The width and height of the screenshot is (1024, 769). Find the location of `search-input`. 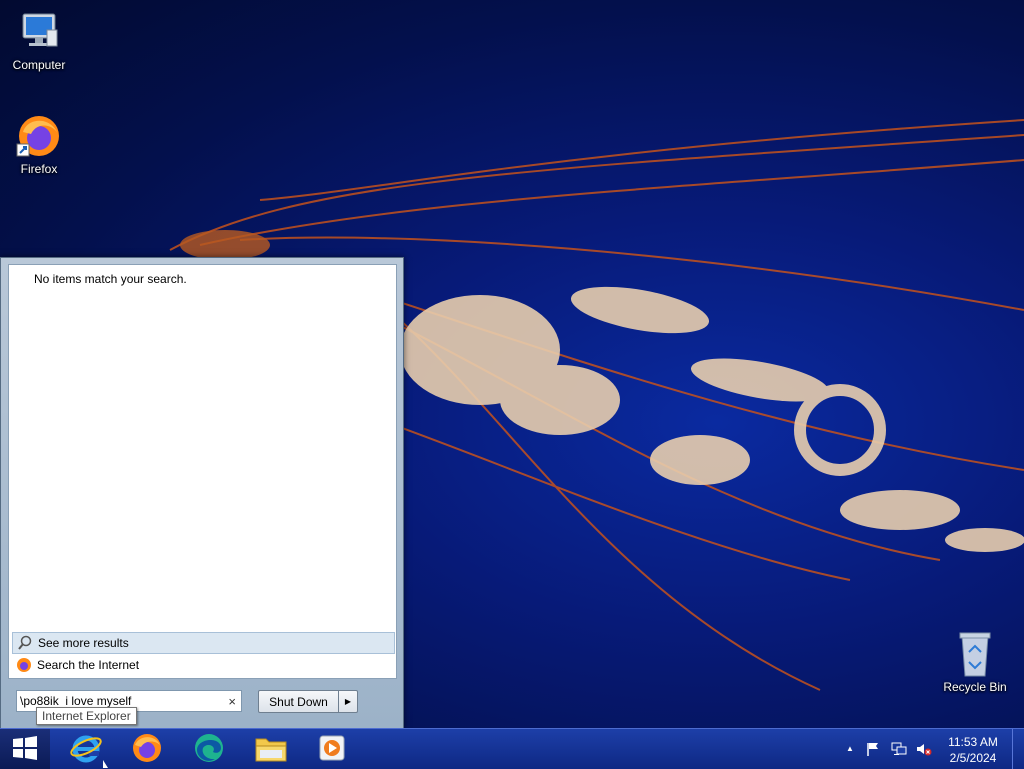

search-input is located at coordinates (120, 701).